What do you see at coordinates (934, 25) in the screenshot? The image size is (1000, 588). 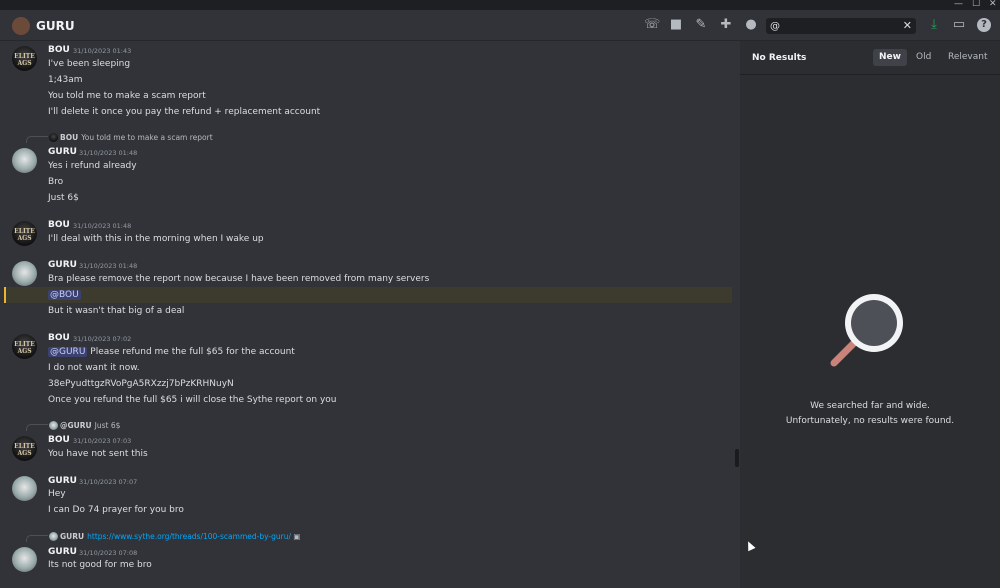 I see `download-icon: ⤓` at bounding box center [934, 25].